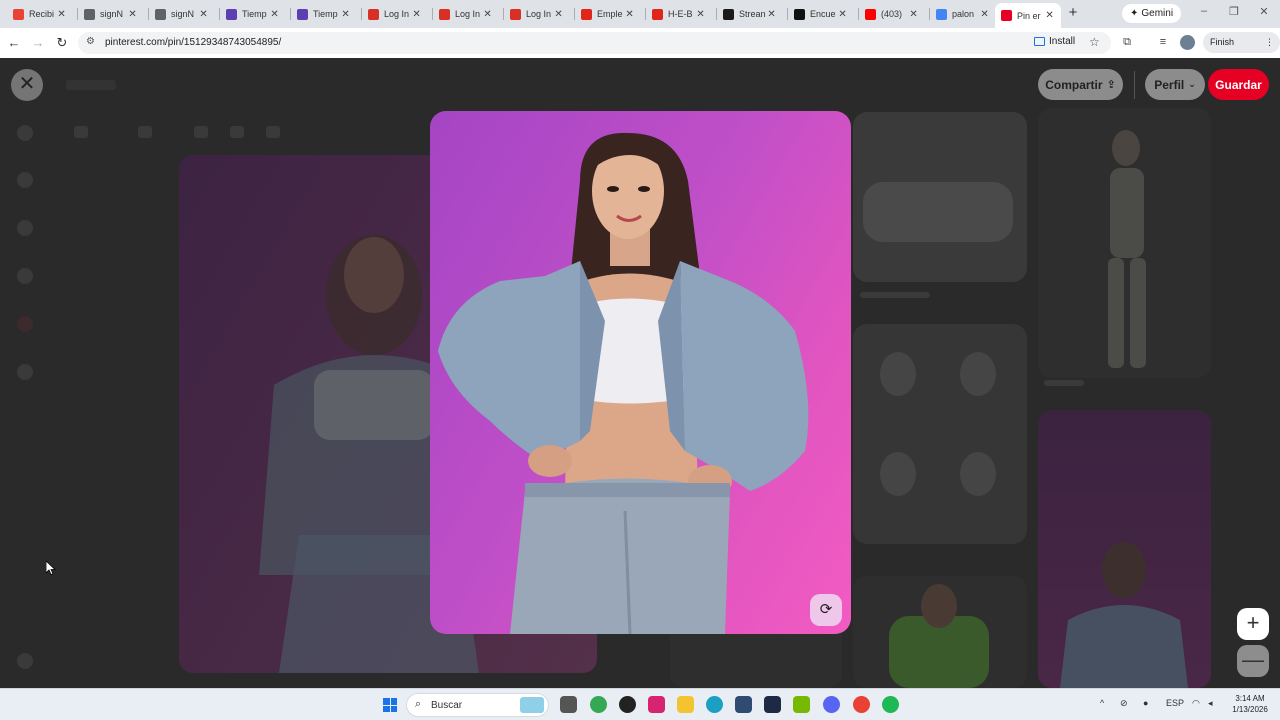 This screenshot has height=720, width=1280. Describe the element at coordinates (27, 85) in the screenshot. I see `close-pin-button: ✕` at that location.